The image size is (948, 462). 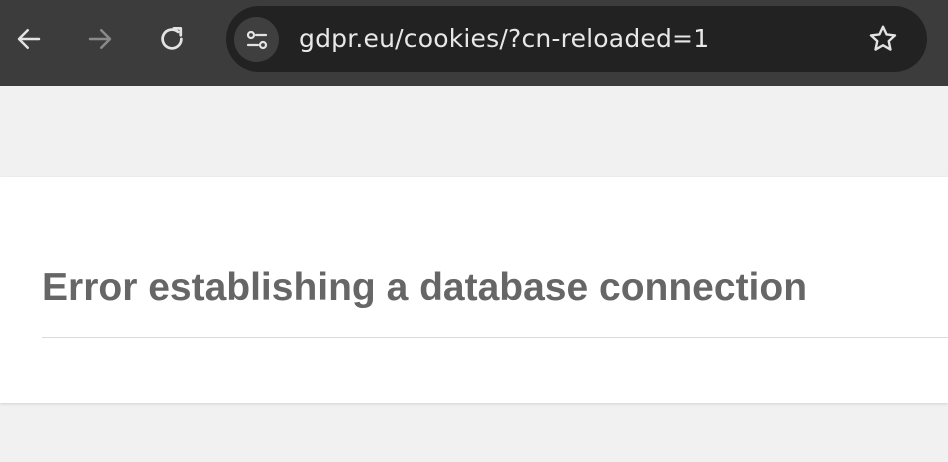 I want to click on url-text: gdpr.eu/cookies/?cn-reloaded=1, so click(x=504, y=39).